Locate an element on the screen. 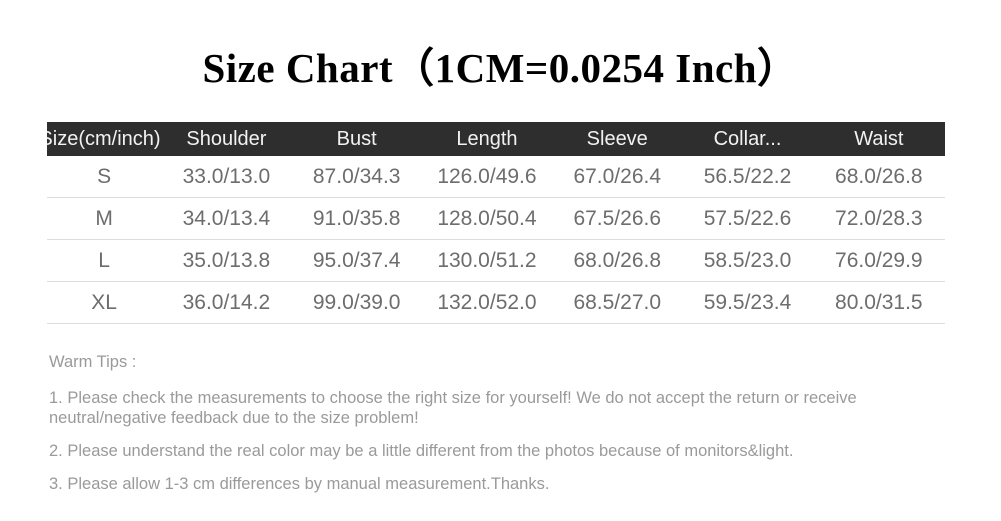  cell-waist: 72.0/28.3 is located at coordinates (878, 218).